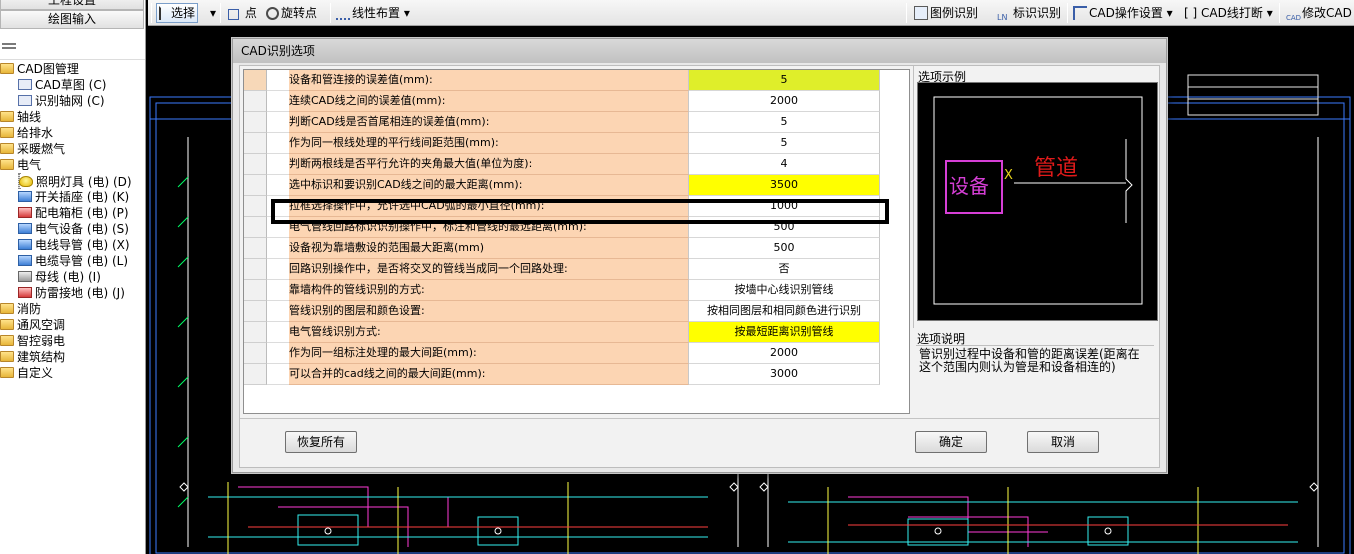 This screenshot has width=1354, height=554. I want to click on cad-settings-icon, so click(1080, 13).